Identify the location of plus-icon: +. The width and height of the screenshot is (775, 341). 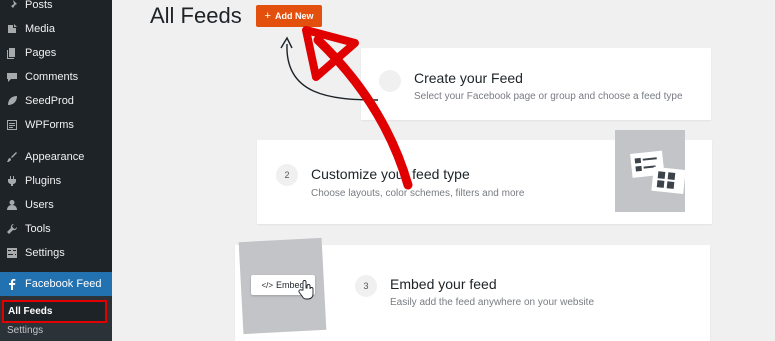
(267, 16).